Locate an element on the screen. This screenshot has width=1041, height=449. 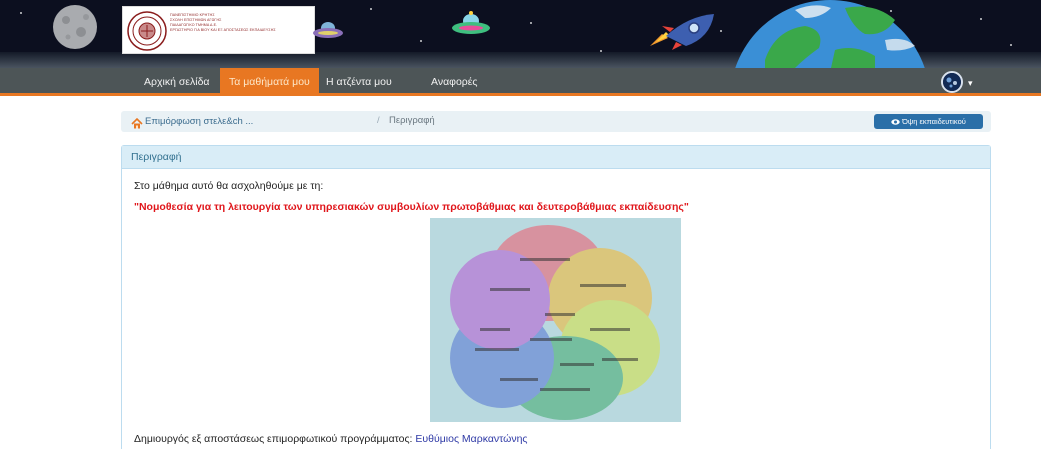
avatar is located at coordinates (952, 82).